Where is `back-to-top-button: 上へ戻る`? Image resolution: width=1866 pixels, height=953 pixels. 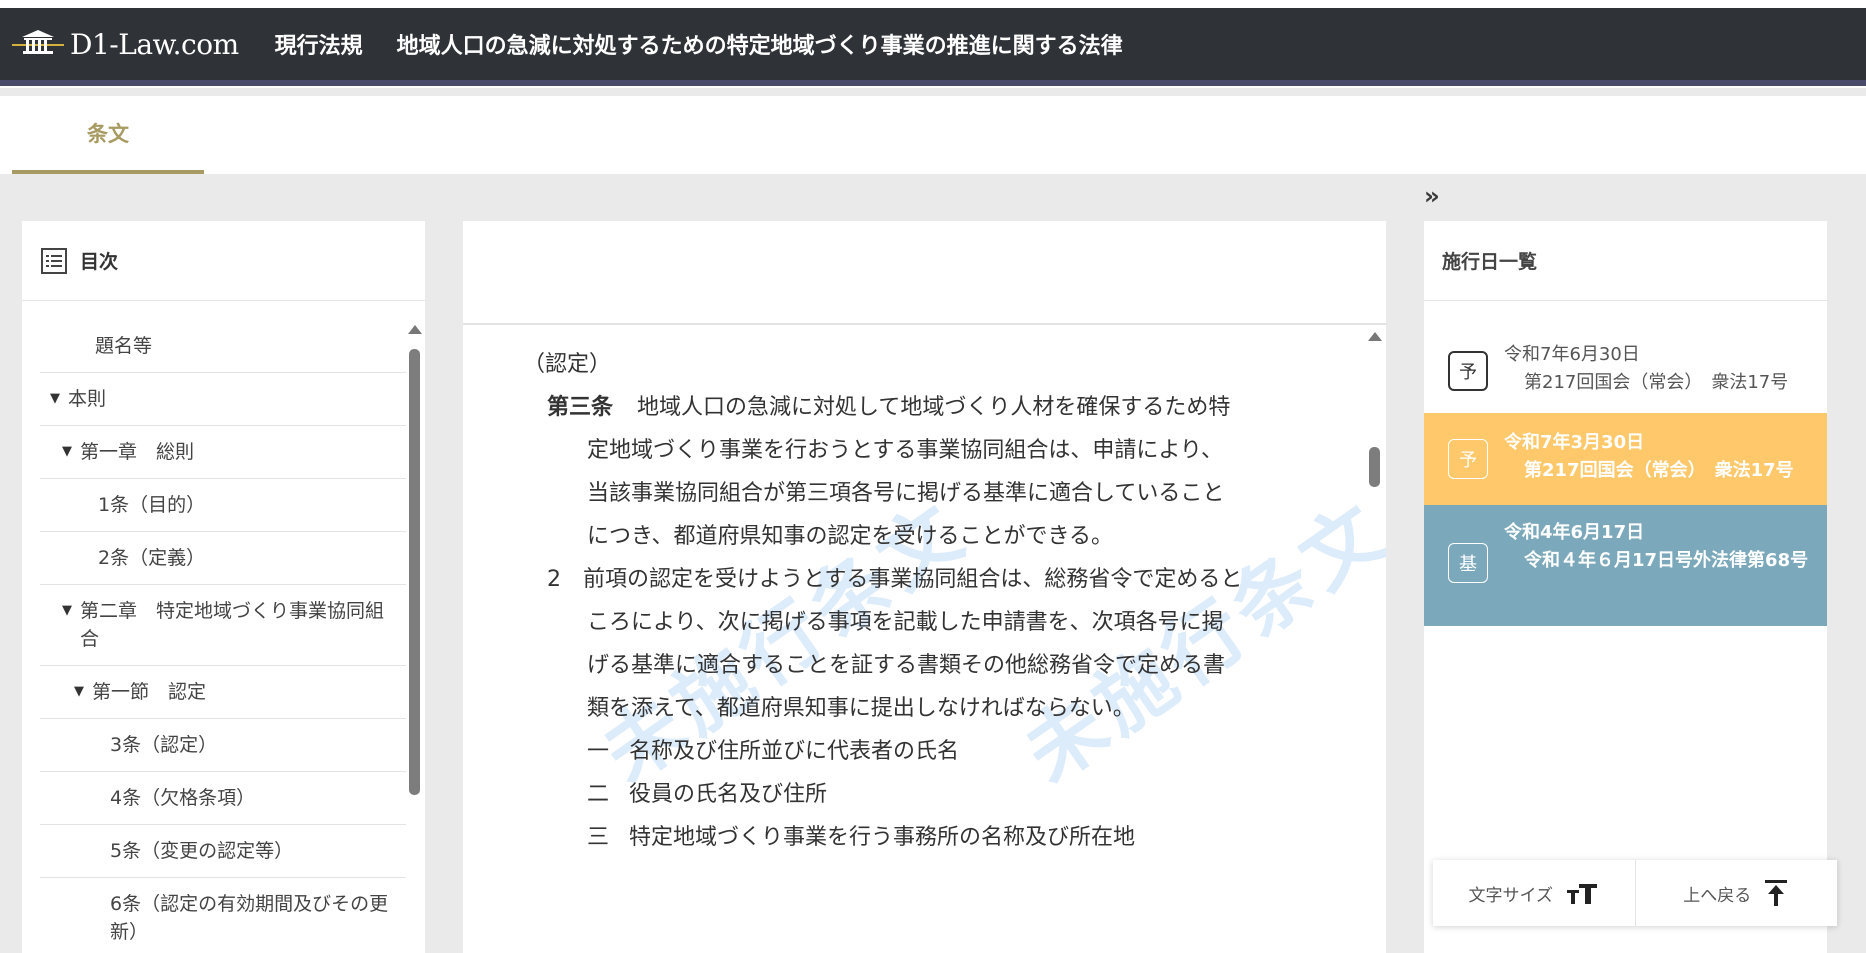
back-to-top-button: 上へ戻る is located at coordinates (1736, 893).